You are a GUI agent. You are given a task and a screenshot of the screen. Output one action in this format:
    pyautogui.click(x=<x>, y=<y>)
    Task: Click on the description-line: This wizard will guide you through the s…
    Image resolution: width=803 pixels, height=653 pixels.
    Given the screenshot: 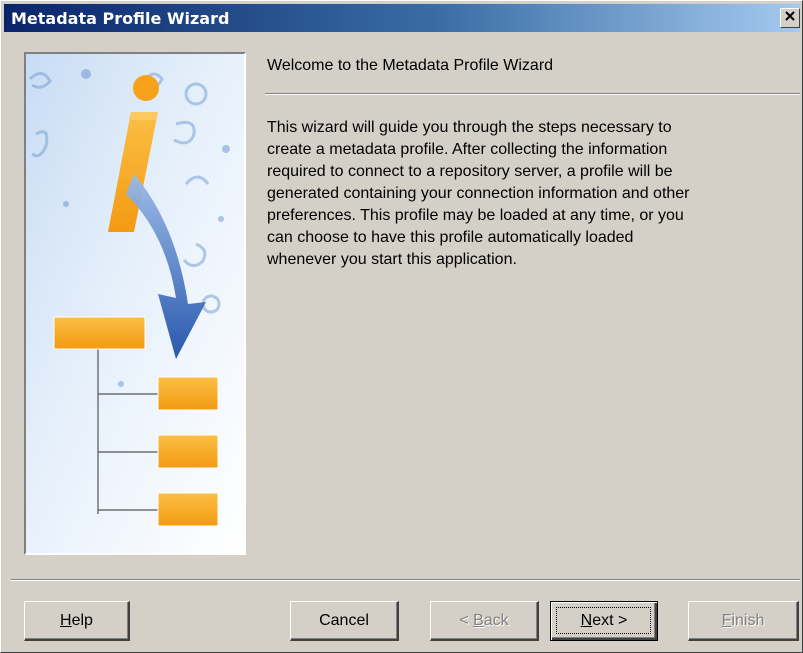 What is the action you would take?
    pyautogui.click(x=469, y=127)
    